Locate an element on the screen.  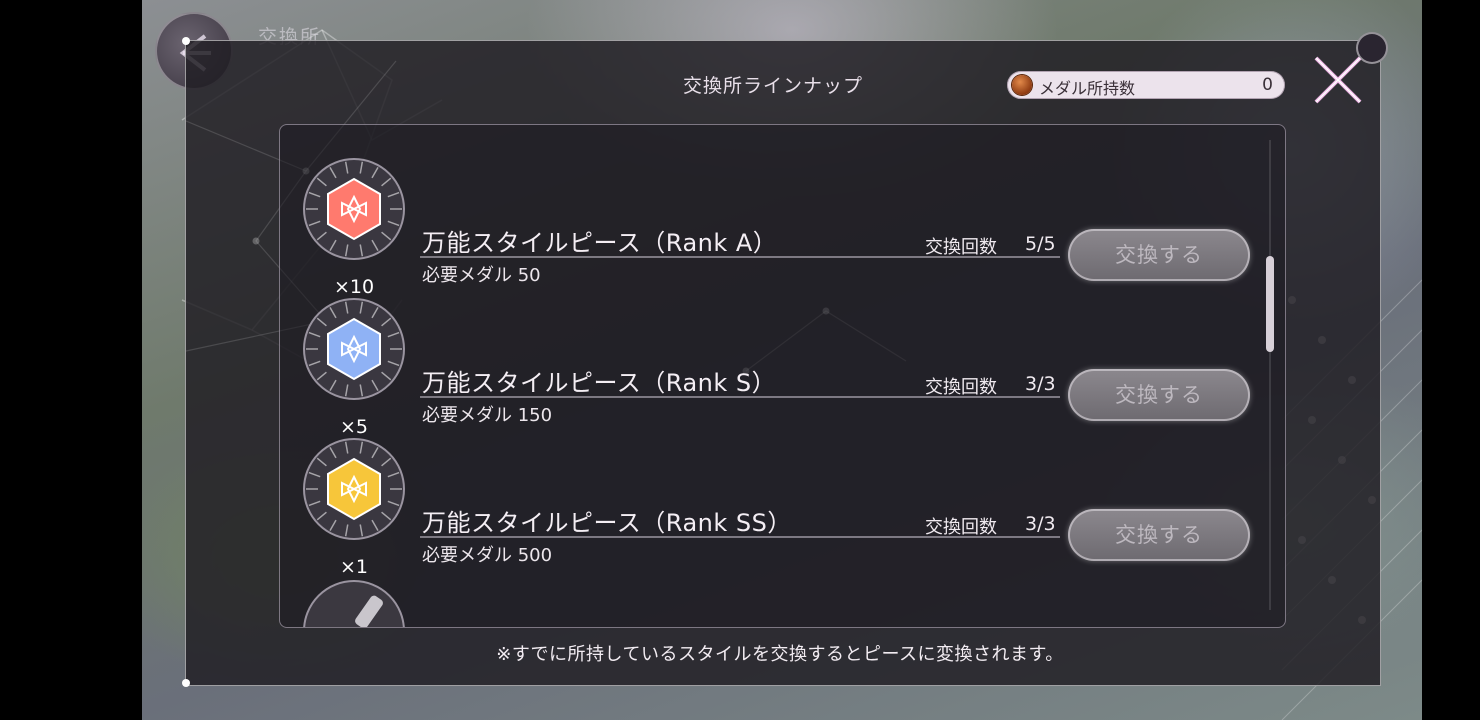
item-required-medals: 必要メダル 150 is located at coordinates (487, 415).